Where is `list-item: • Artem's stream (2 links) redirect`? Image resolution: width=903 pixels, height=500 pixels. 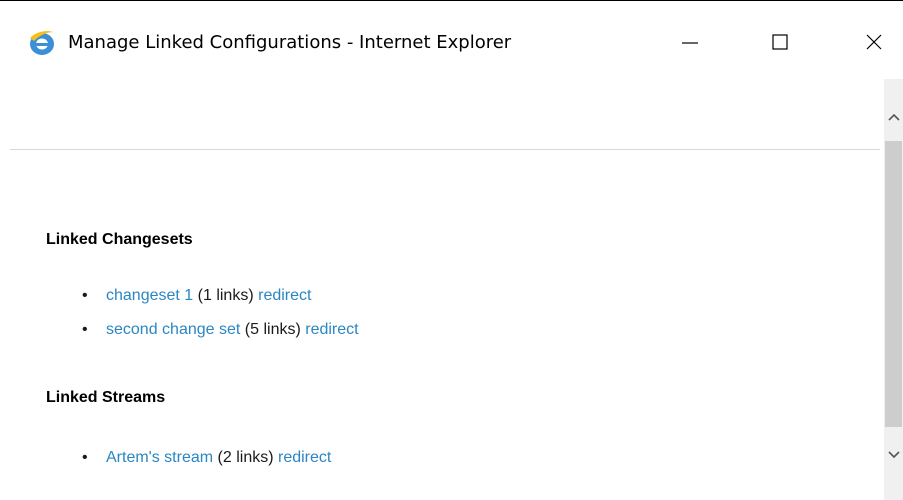 list-item: • Artem's stream (2 links) redirect is located at coordinates (206, 458).